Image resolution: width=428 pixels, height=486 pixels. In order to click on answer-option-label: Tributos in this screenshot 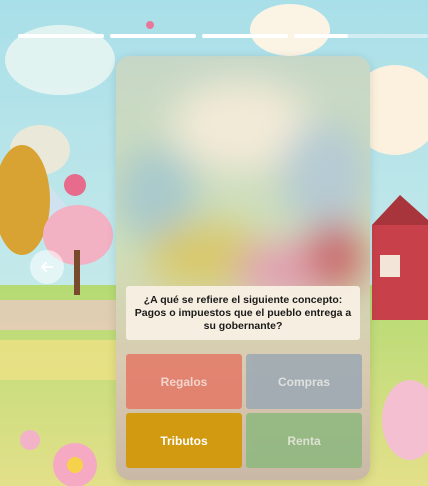, I will do `click(184, 440)`.